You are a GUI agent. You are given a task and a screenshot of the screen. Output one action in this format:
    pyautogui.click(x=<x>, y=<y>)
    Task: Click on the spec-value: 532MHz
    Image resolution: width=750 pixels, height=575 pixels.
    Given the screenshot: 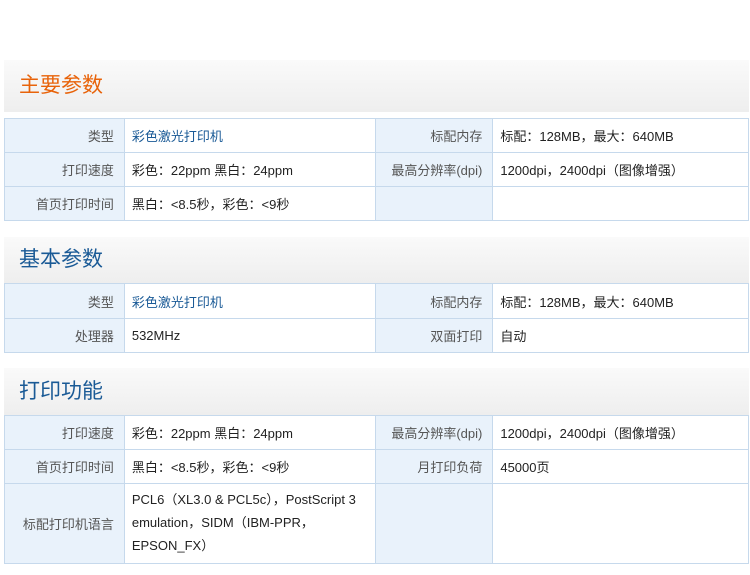 What is the action you would take?
    pyautogui.click(x=250, y=335)
    